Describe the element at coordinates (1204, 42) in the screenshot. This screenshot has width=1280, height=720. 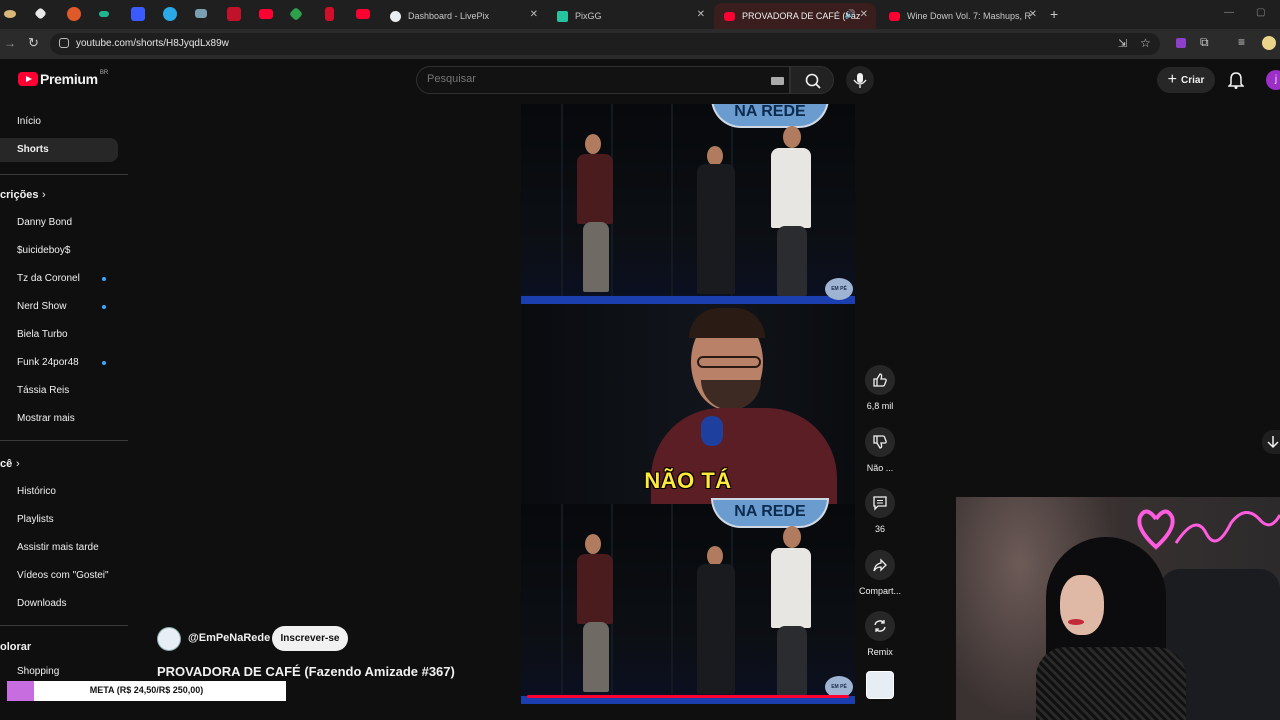
I see `extensions-puzzle-icon: ⧉` at that location.